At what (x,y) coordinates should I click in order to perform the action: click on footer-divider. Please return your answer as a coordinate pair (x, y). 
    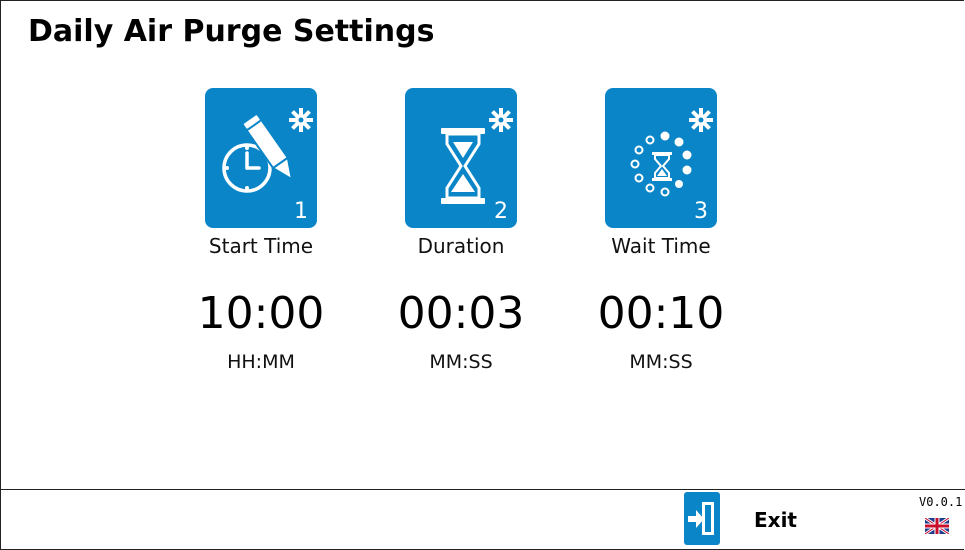
    Looking at the image, I should click on (482, 489).